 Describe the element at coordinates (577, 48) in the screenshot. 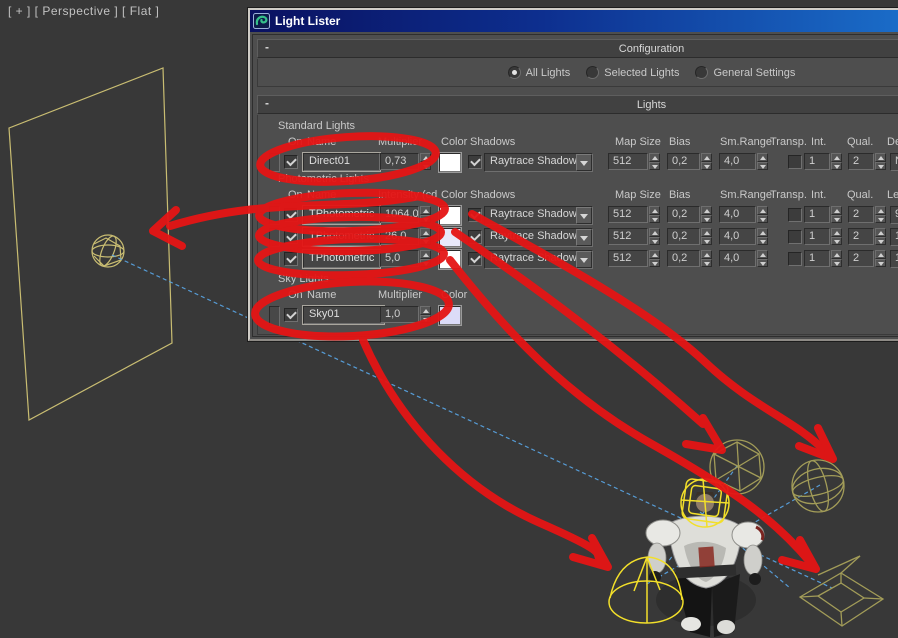

I see `configuration-rollout-header: - Configuration` at that location.